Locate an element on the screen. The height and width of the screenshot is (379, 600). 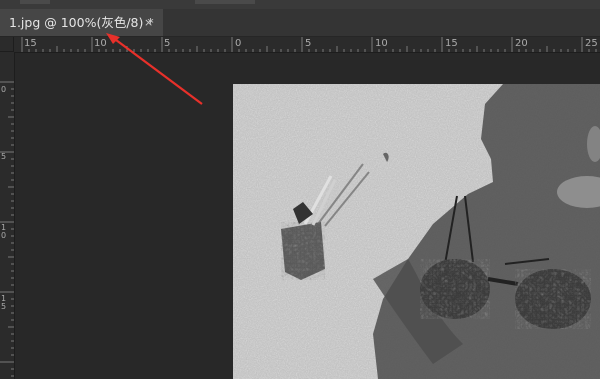
document-tab-title: 1.jpg @ 100%(灰色/8) * is located at coordinates (81, 22).